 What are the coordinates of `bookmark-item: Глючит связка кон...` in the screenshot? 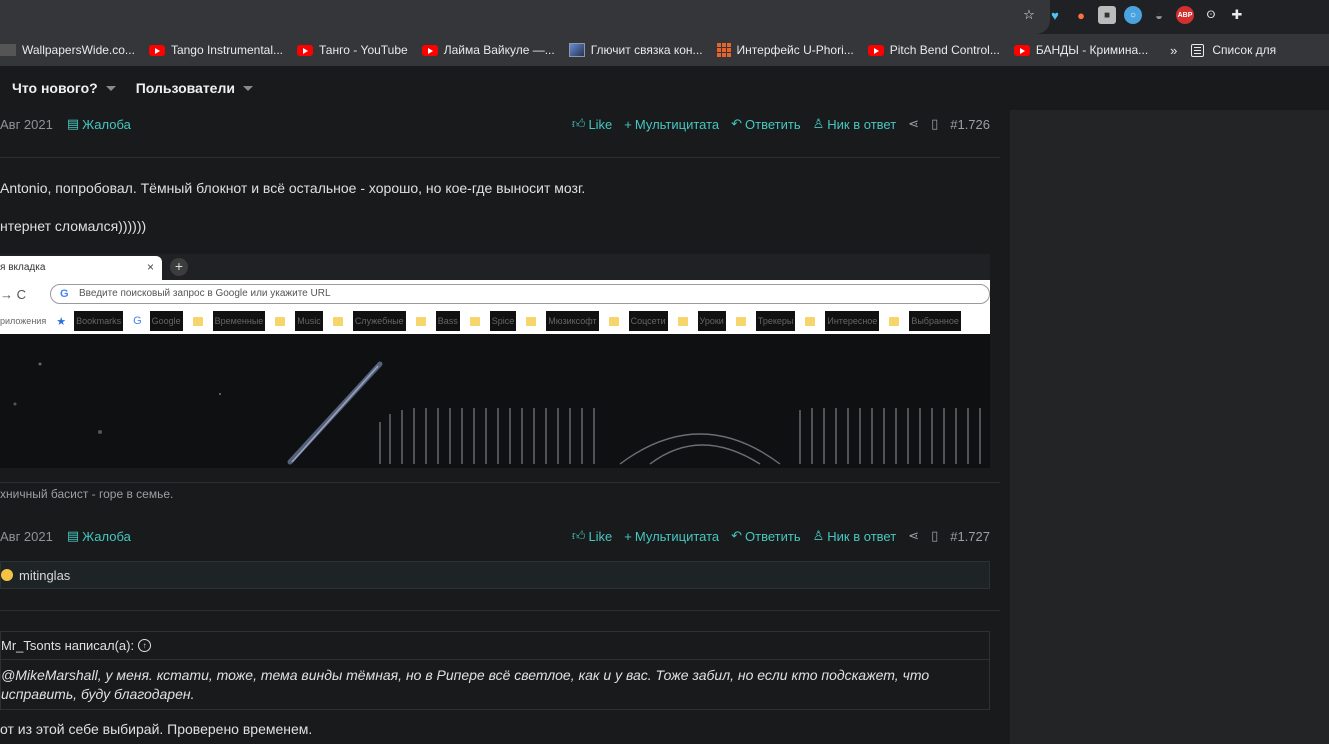 It's located at (635, 50).